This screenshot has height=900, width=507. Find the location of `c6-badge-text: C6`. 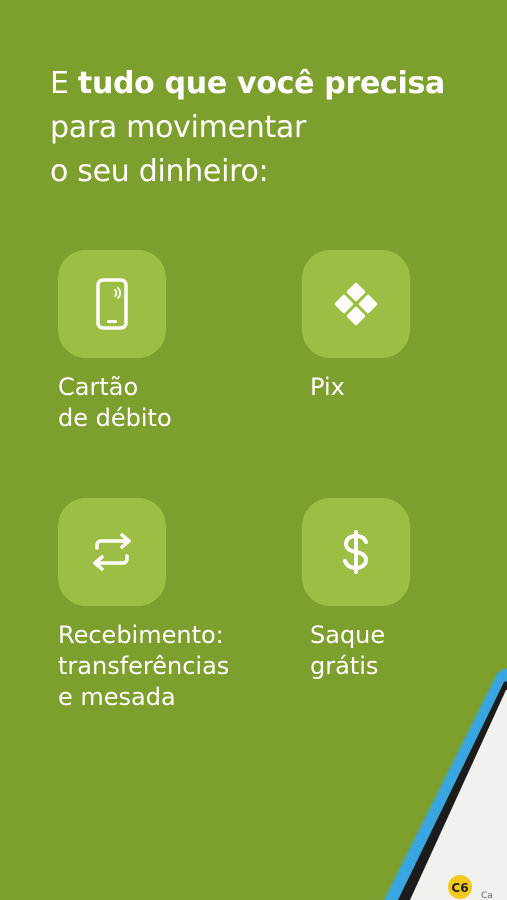

c6-badge-text: C6 is located at coordinates (459, 888).